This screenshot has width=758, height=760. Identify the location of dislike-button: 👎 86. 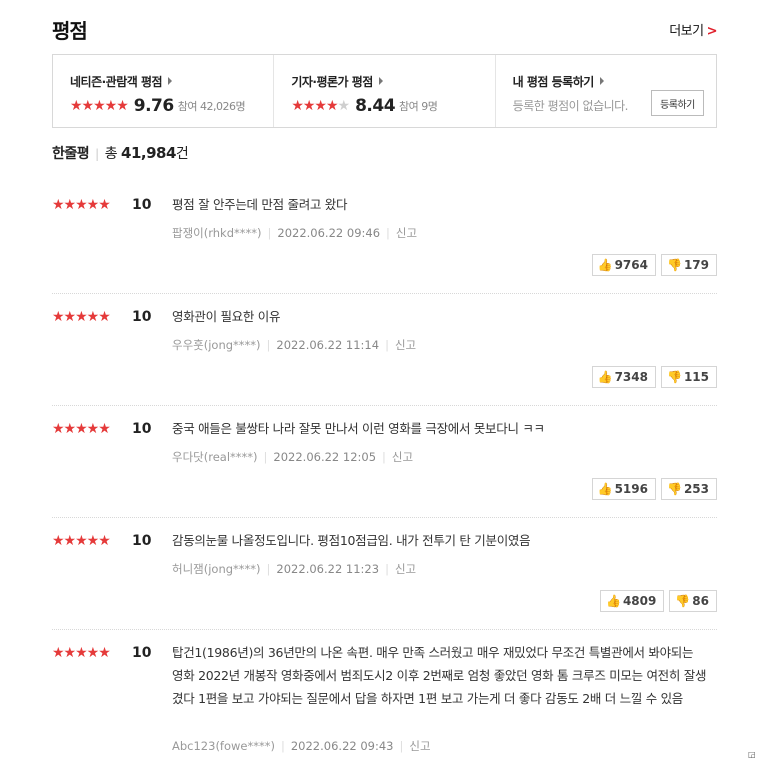
(693, 601).